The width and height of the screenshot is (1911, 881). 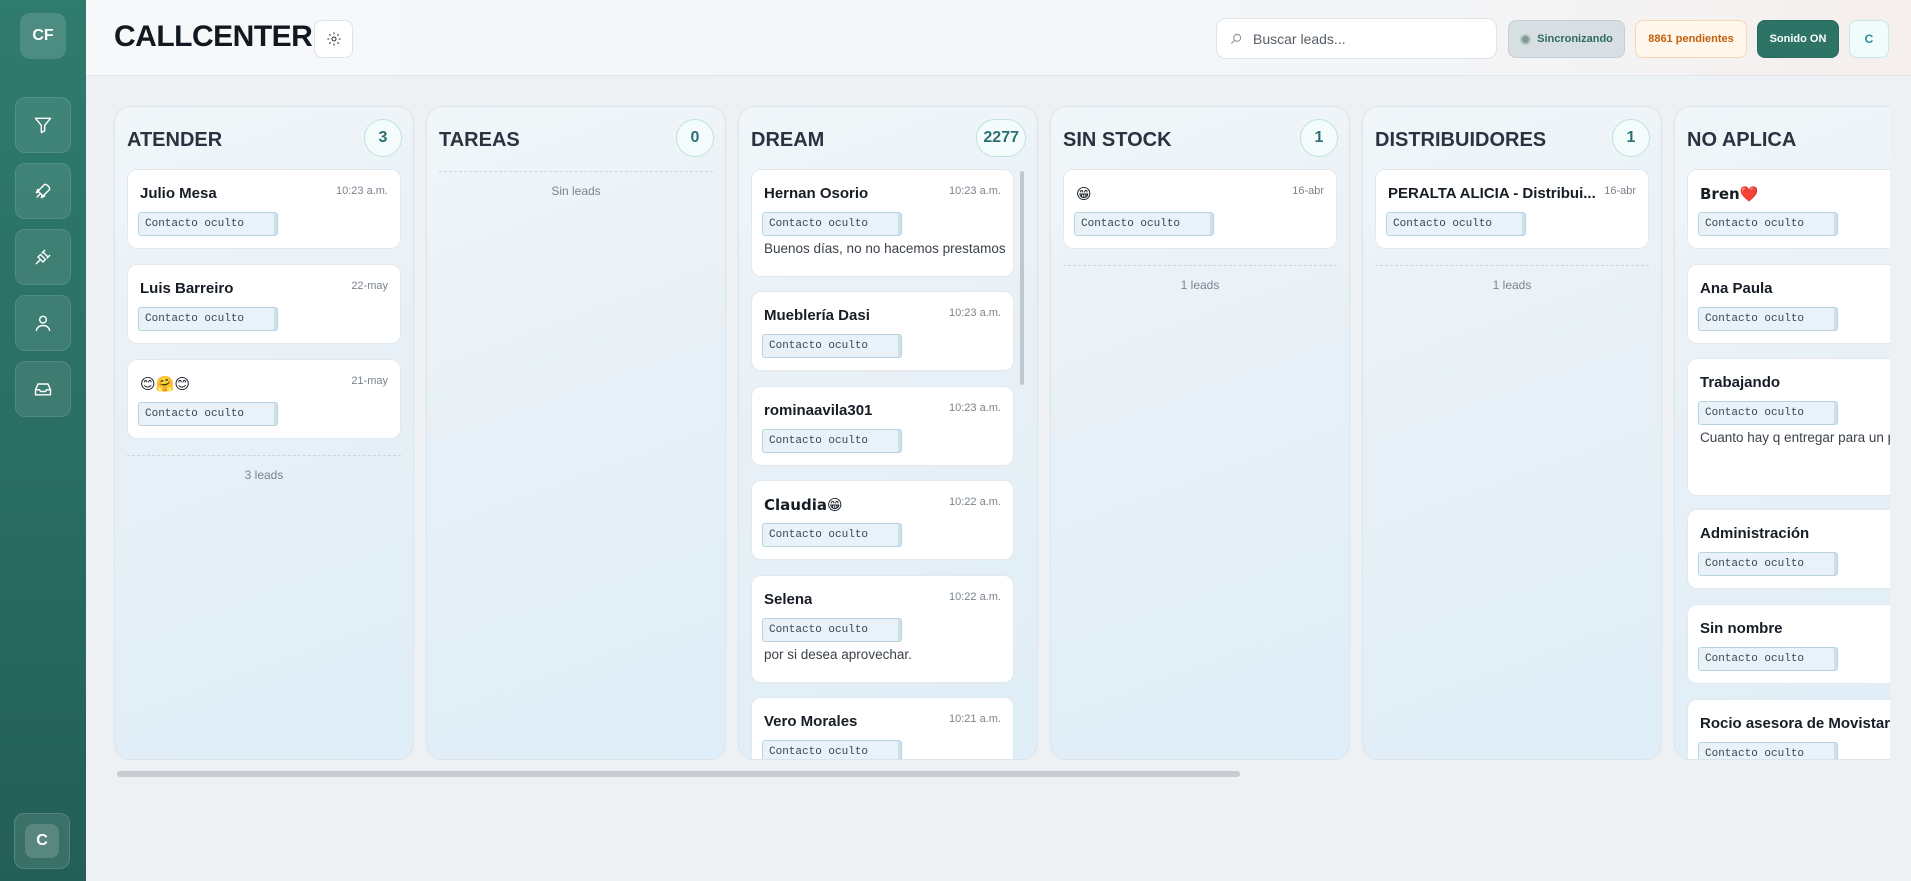 I want to click on lead-name: Luis Barreiro, so click(x=187, y=288).